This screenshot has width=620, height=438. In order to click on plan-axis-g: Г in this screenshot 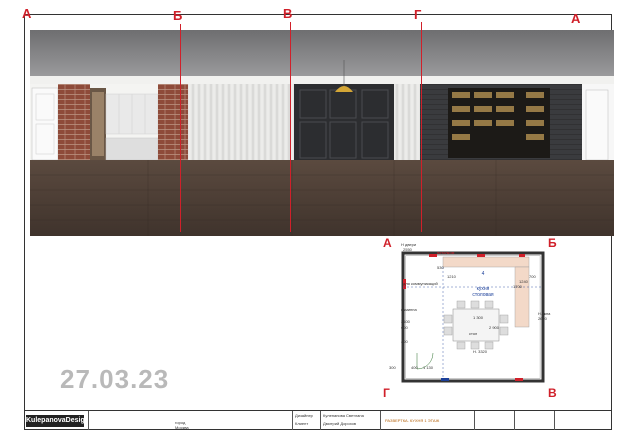, I will do `click(386, 393)`.